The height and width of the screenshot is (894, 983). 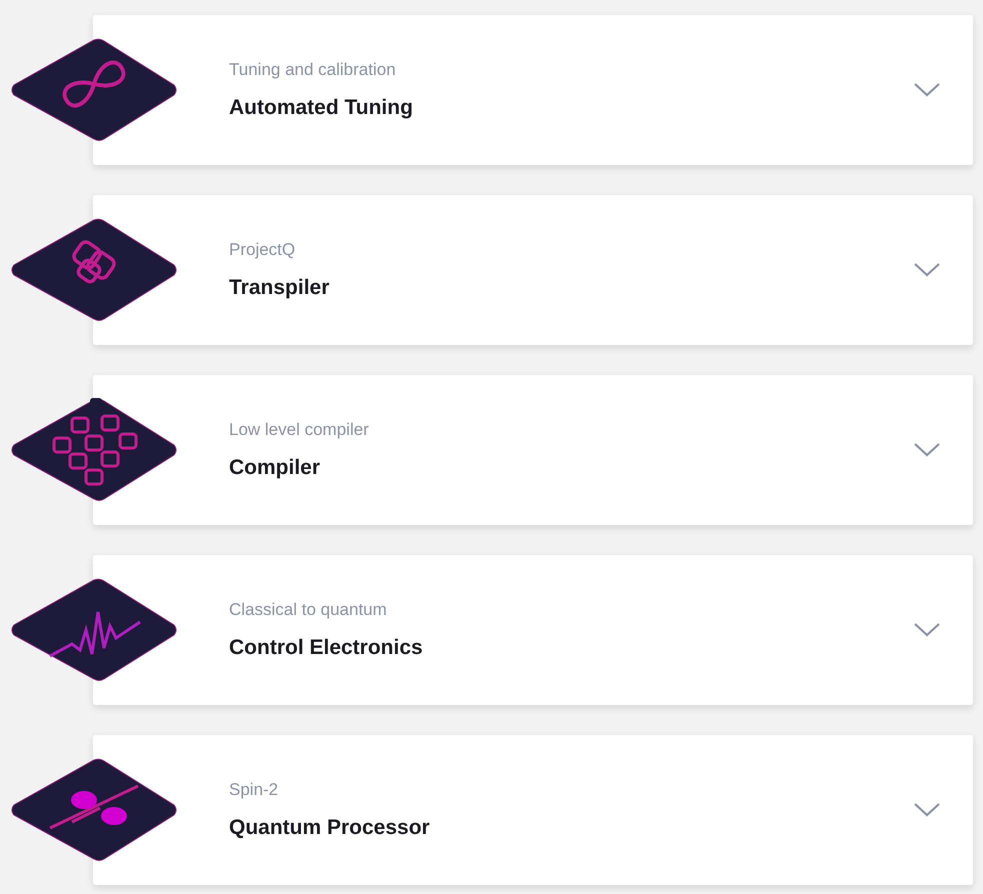 I want to click on infinity-tile-icon, so click(x=94, y=90).